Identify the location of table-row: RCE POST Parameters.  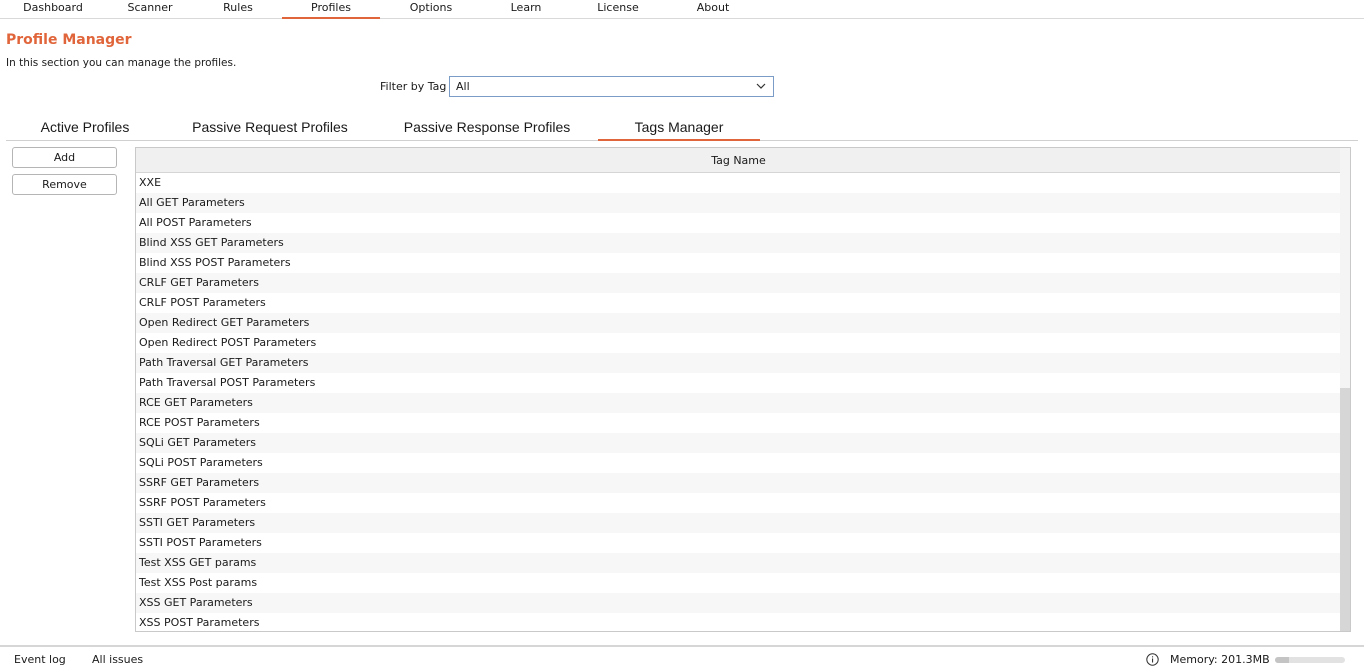
(738, 423).